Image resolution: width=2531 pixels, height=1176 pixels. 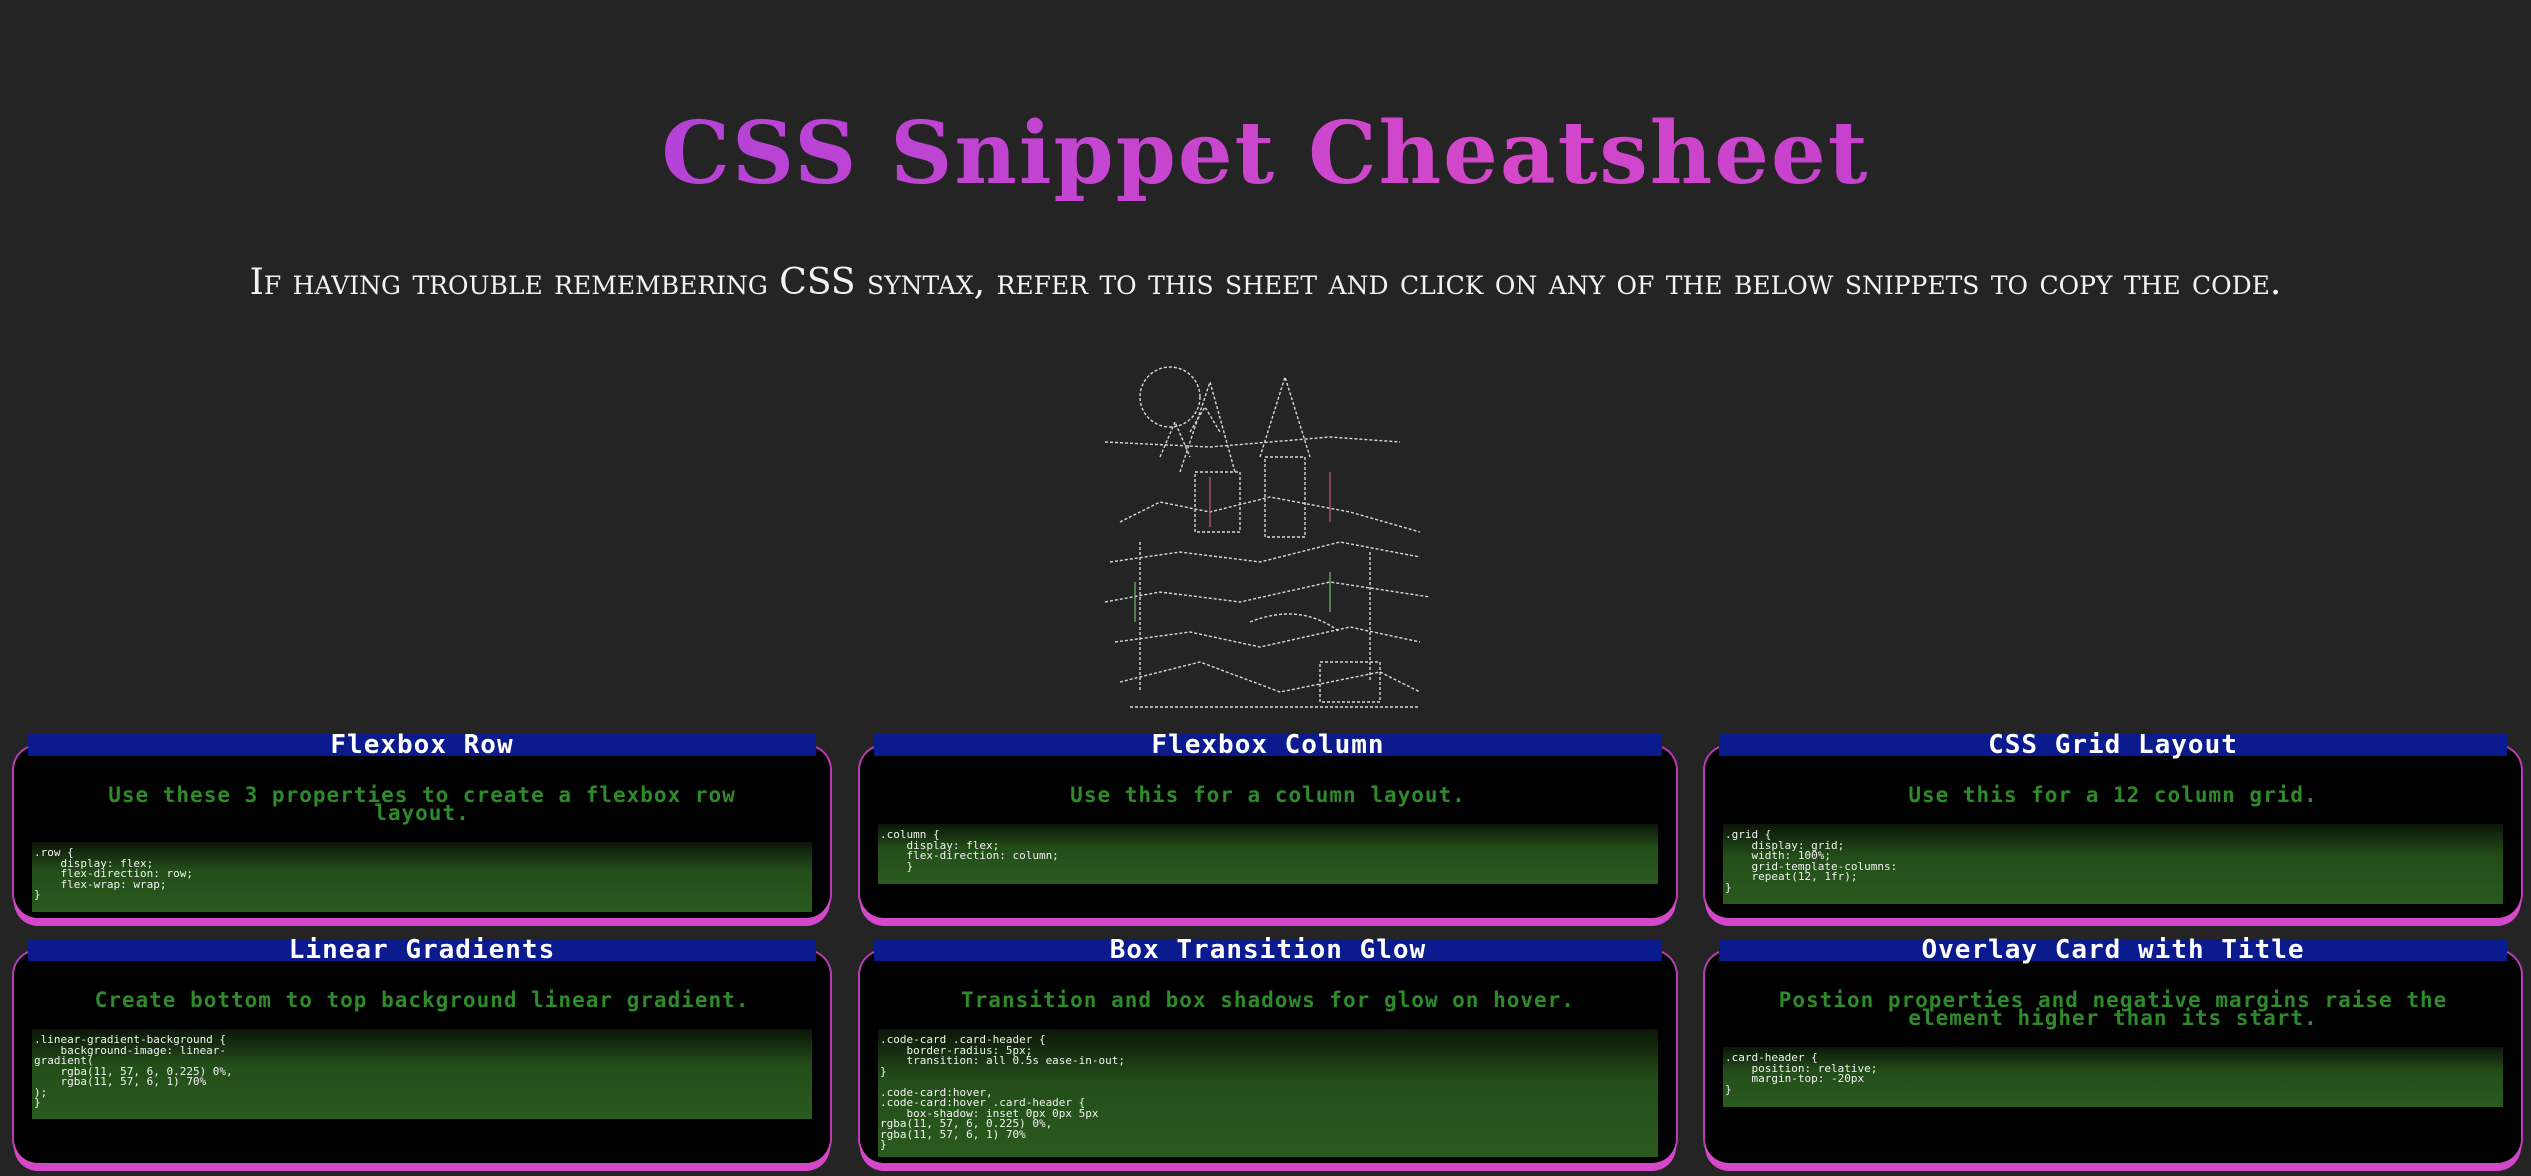 I want to click on card-header: CSS Grid Layout, so click(x=2113, y=745).